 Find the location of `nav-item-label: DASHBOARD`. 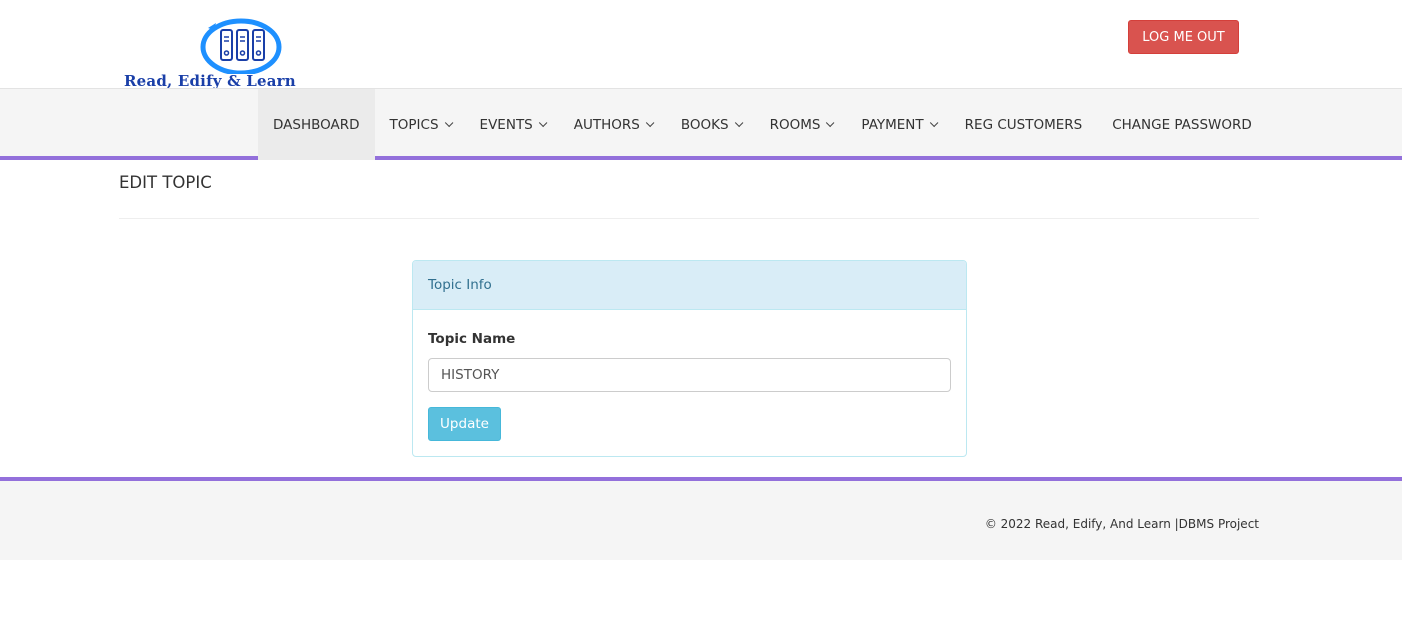

nav-item-label: DASHBOARD is located at coordinates (316, 124).